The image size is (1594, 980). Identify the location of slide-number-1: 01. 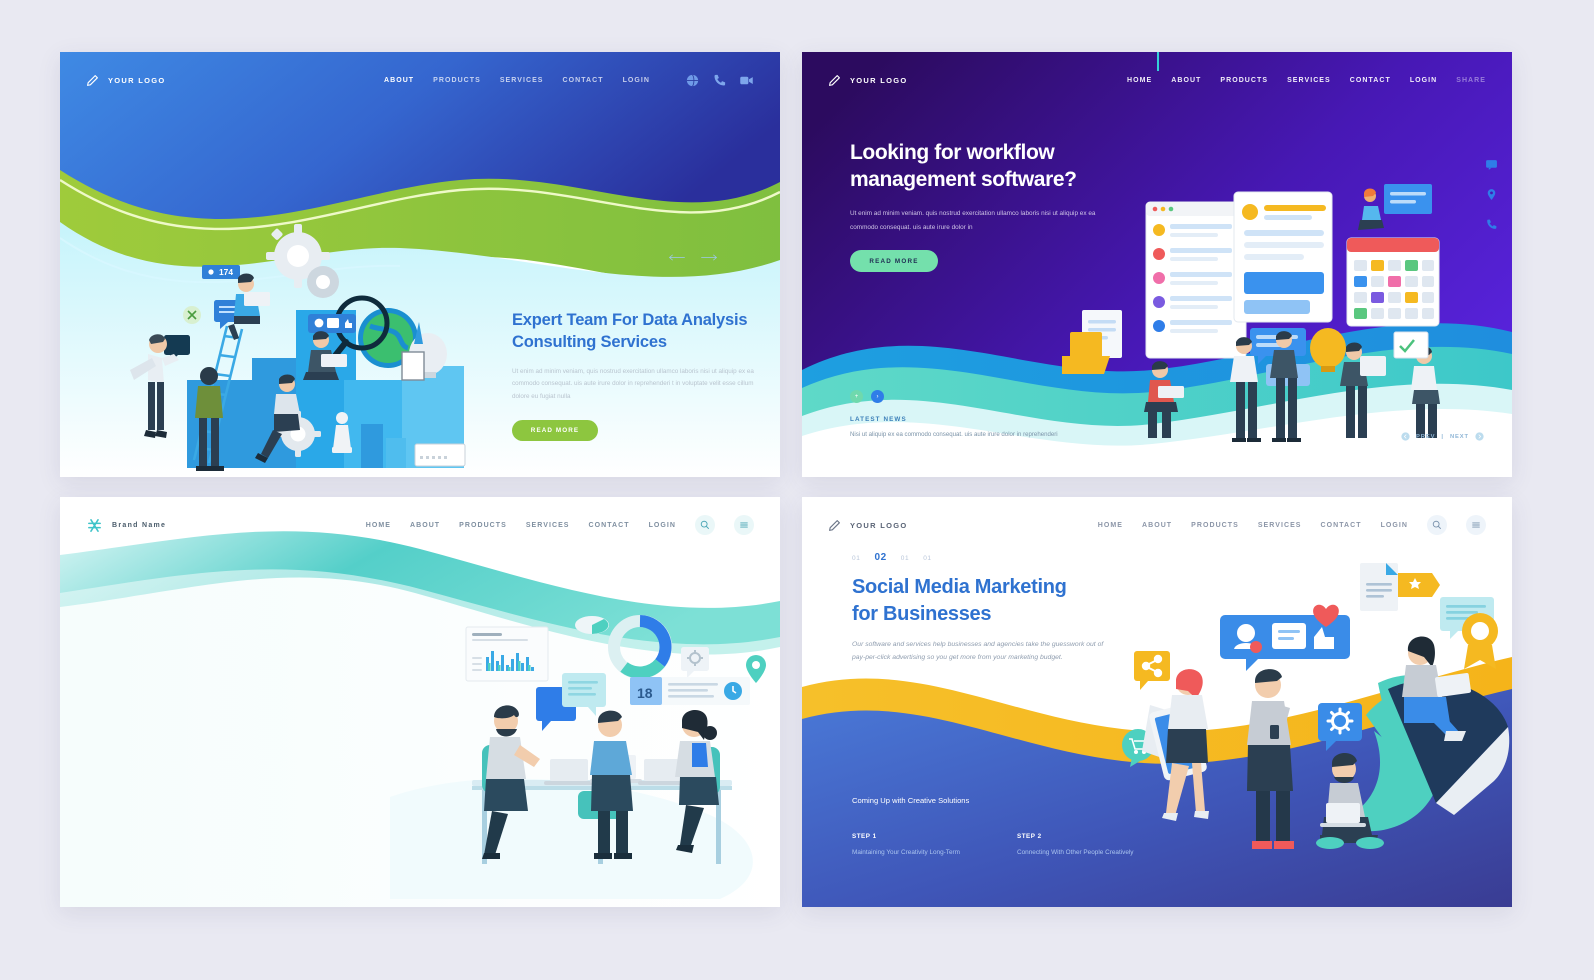
(856, 558).